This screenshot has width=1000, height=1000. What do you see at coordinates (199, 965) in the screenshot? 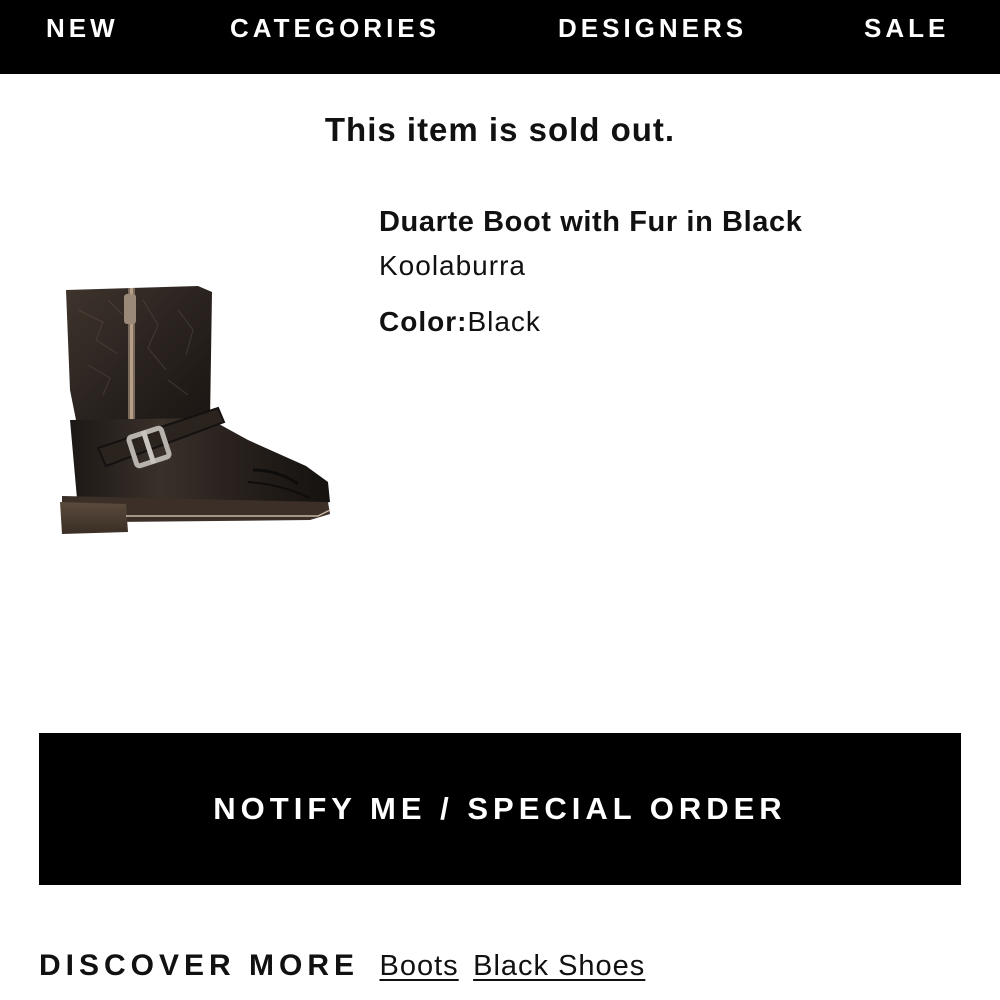
I see `discover-more-heading: DISCOVER MORE` at bounding box center [199, 965].